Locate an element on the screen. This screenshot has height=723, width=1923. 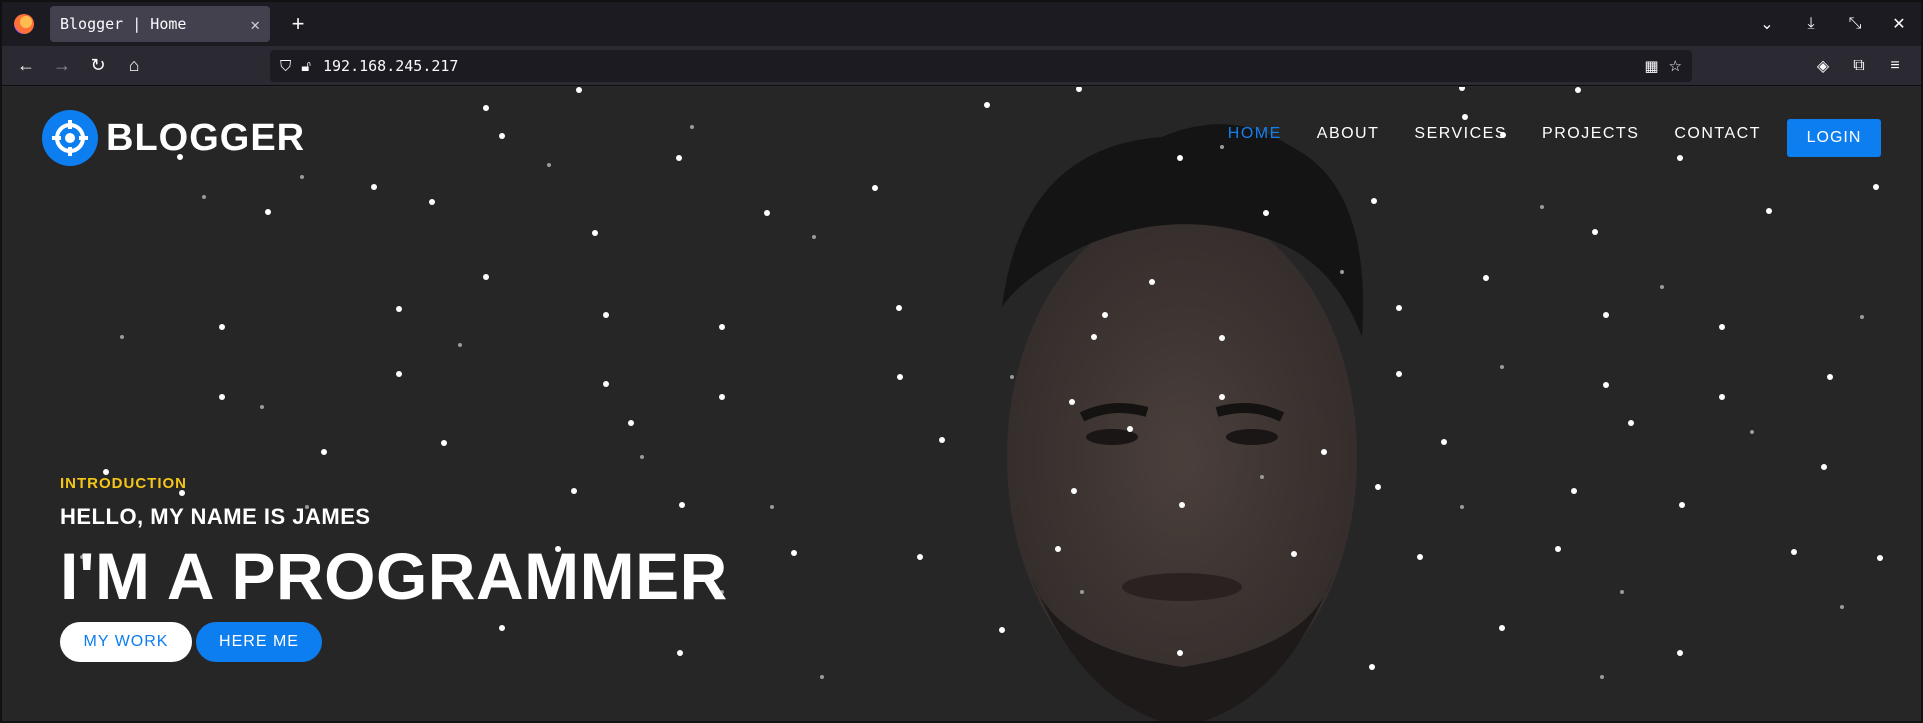
back-icon: ← is located at coordinates (26, 65).